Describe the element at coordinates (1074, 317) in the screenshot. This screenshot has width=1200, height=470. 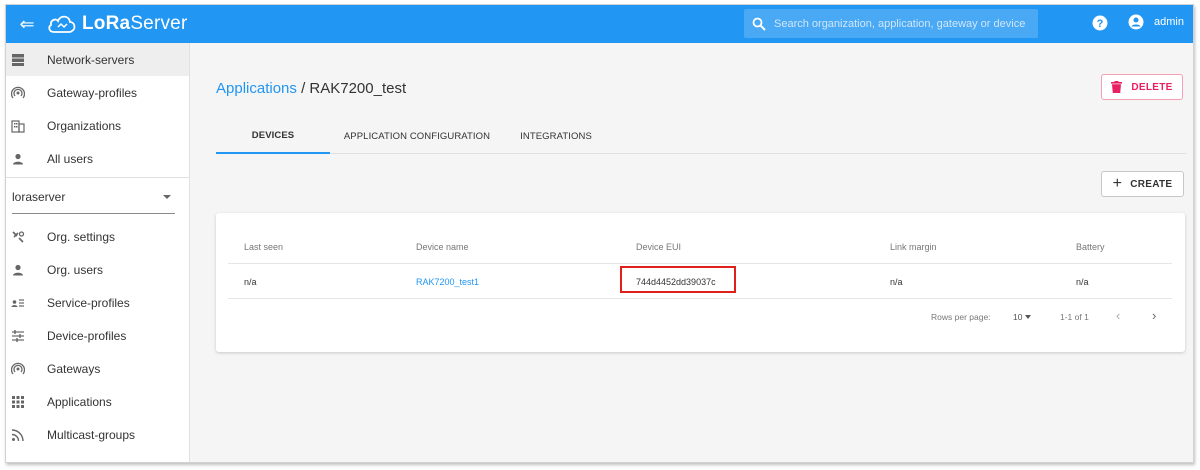
I see `pagination-range: 1-1 of 1` at that location.